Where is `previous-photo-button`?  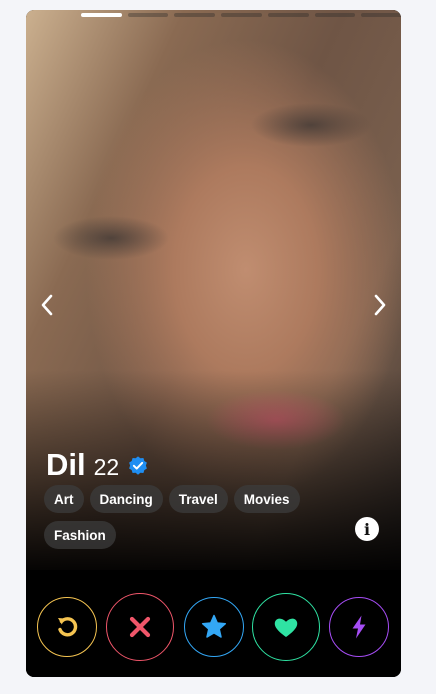 previous-photo-button is located at coordinates (47, 305).